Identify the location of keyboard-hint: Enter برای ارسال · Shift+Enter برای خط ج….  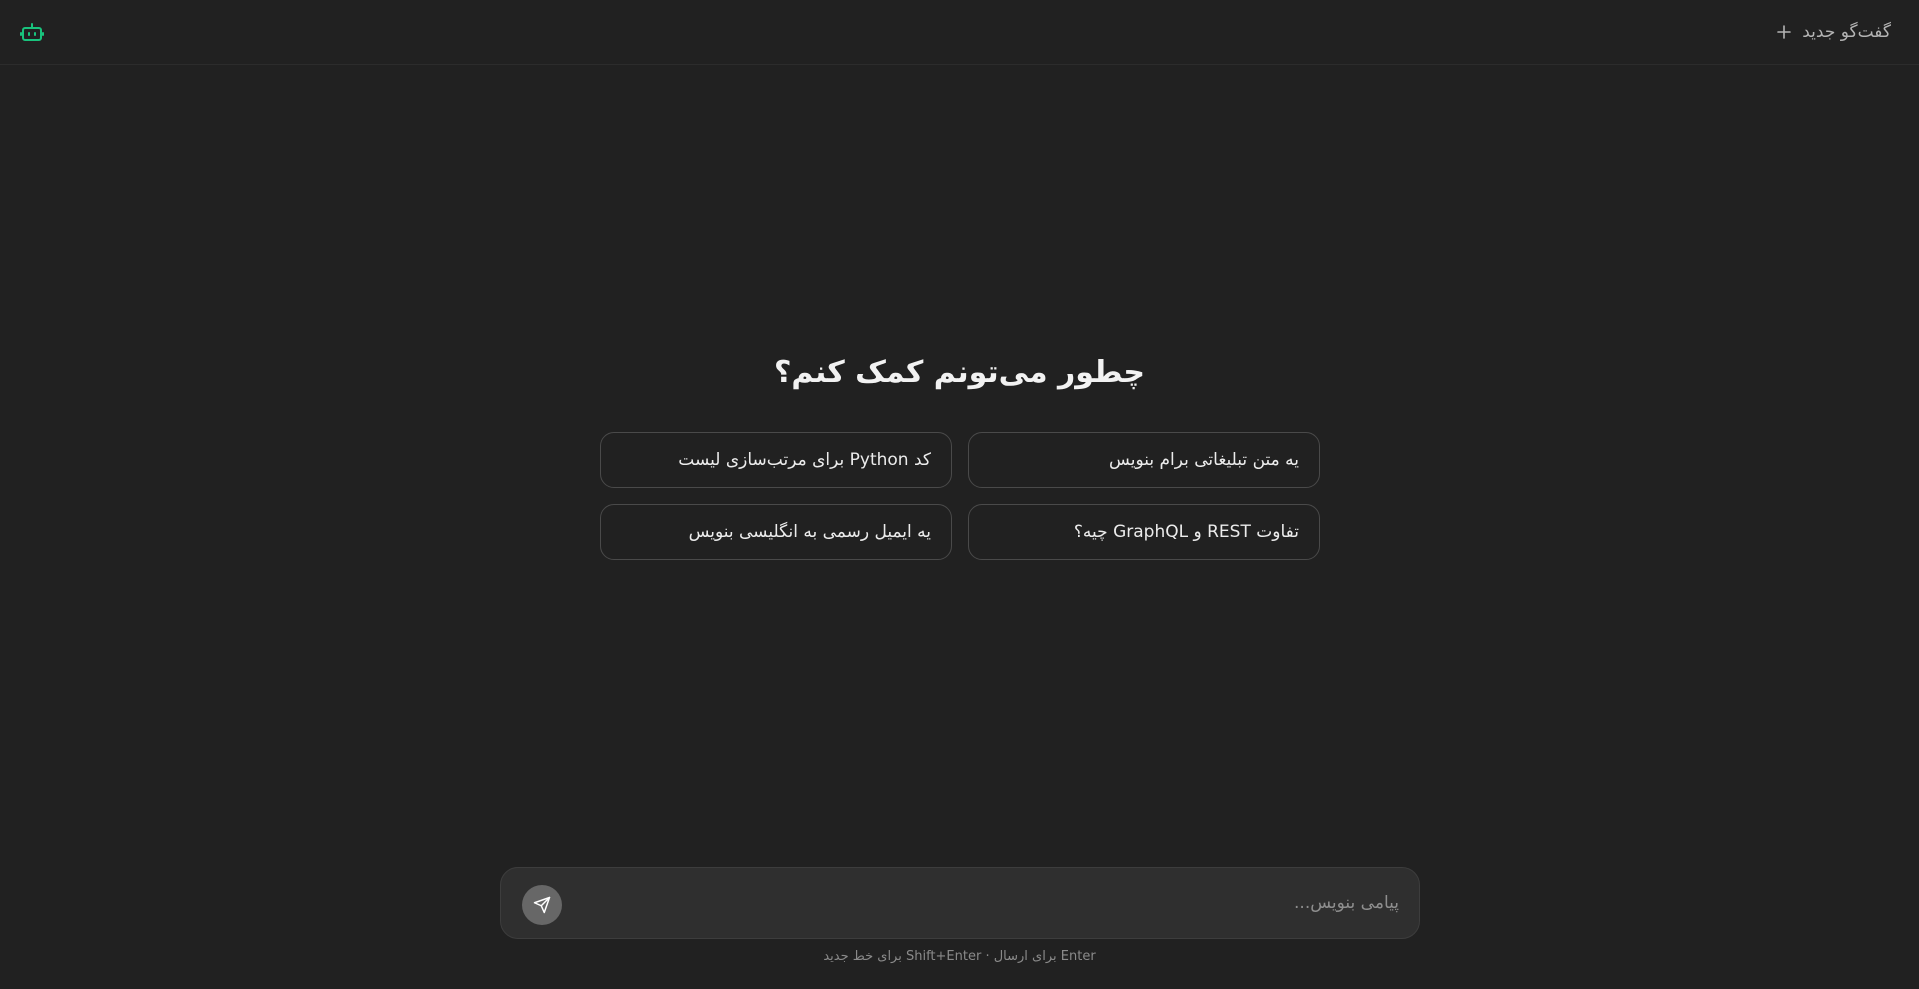
(959, 956).